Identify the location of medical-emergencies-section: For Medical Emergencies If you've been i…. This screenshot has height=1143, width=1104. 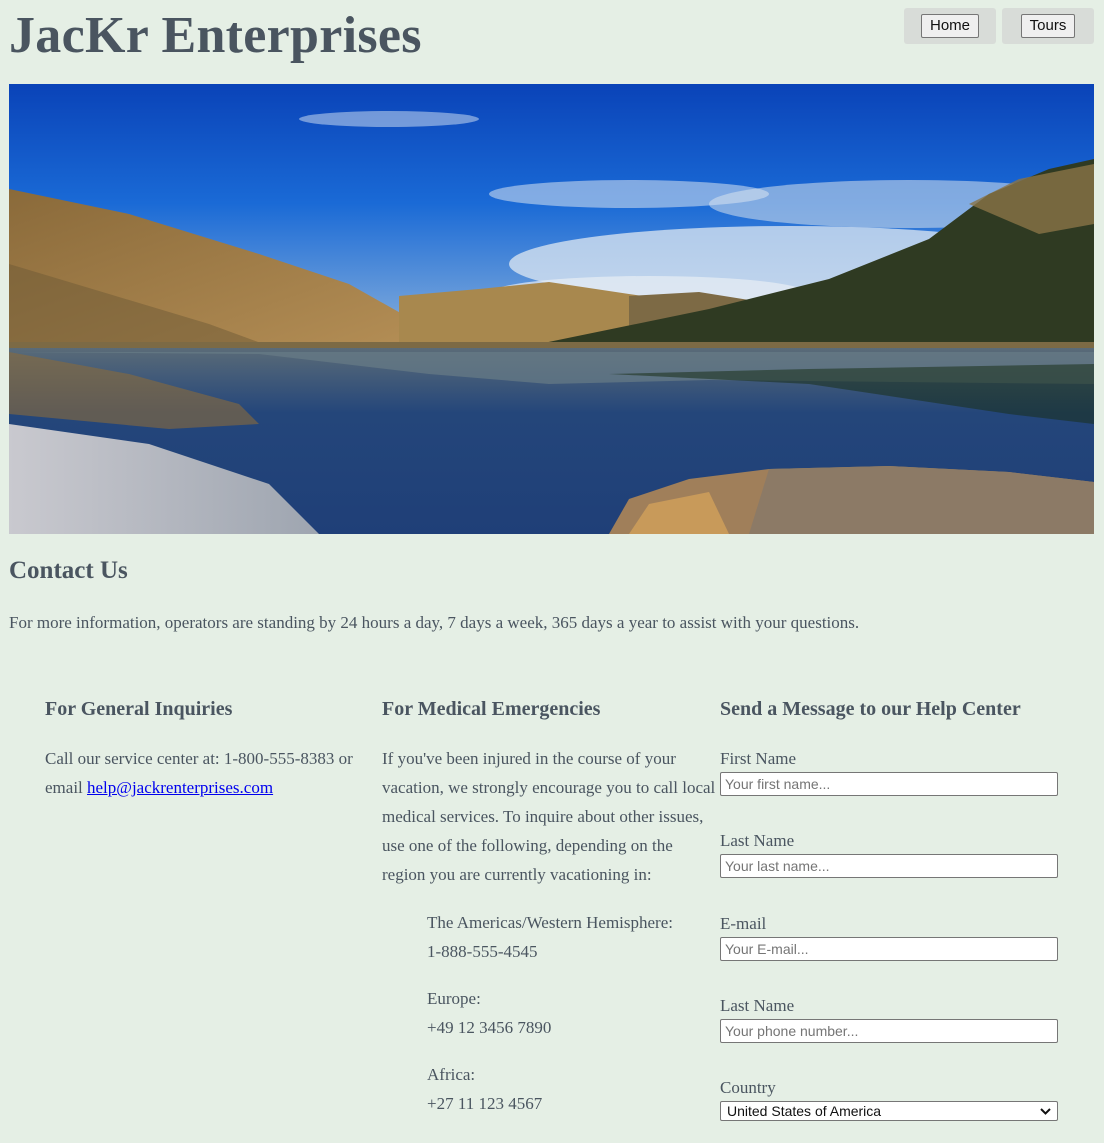
(551, 903).